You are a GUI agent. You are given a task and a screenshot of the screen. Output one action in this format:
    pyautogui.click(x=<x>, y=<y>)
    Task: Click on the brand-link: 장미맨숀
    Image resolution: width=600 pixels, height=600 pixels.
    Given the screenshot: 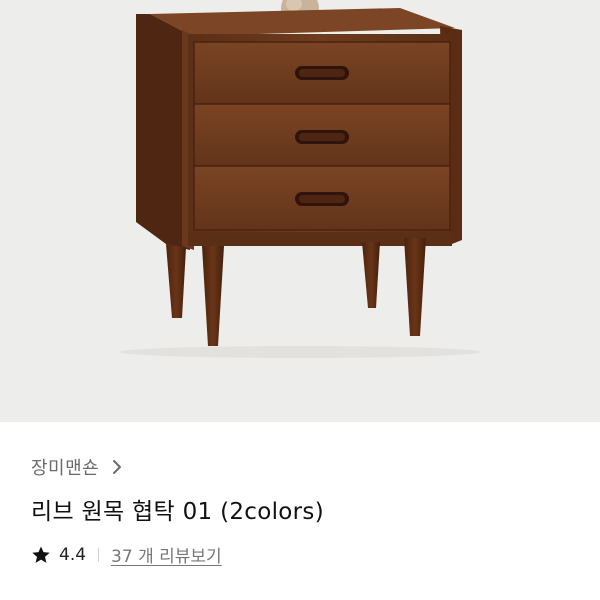 What is the action you would take?
    pyautogui.click(x=77, y=467)
    